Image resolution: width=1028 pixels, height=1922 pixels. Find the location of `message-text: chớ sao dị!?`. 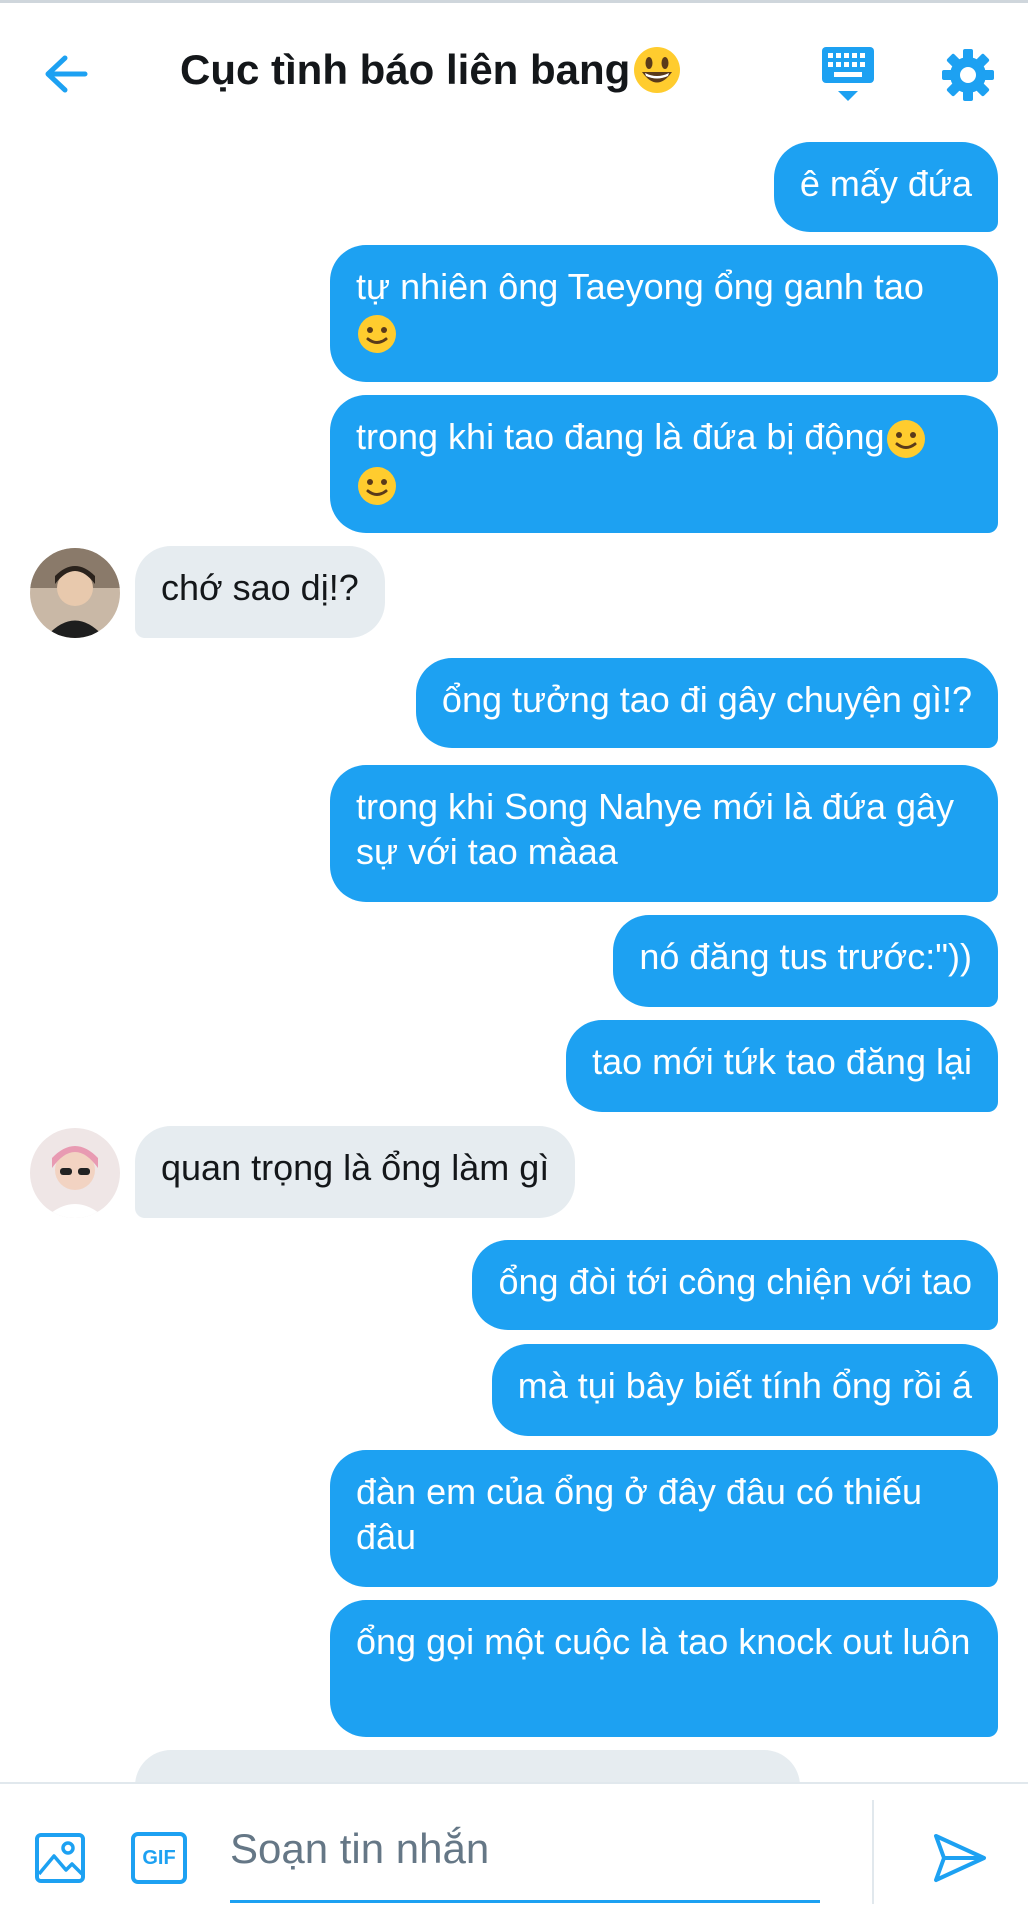

message-text: chớ sao dị!? is located at coordinates (260, 587).